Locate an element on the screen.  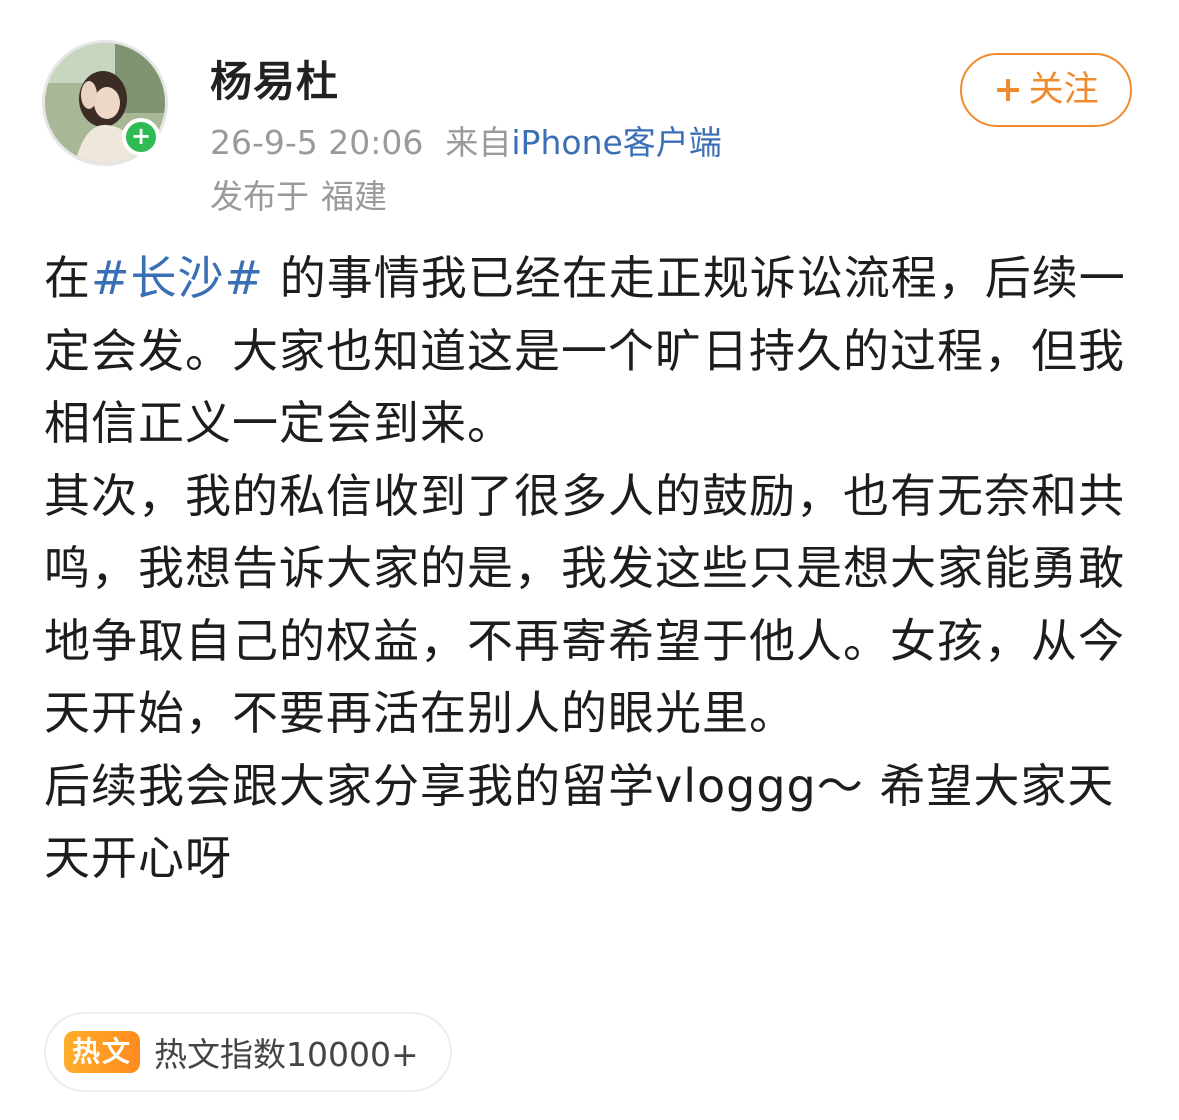
follow-button: + 关注 is located at coordinates (1046, 90).